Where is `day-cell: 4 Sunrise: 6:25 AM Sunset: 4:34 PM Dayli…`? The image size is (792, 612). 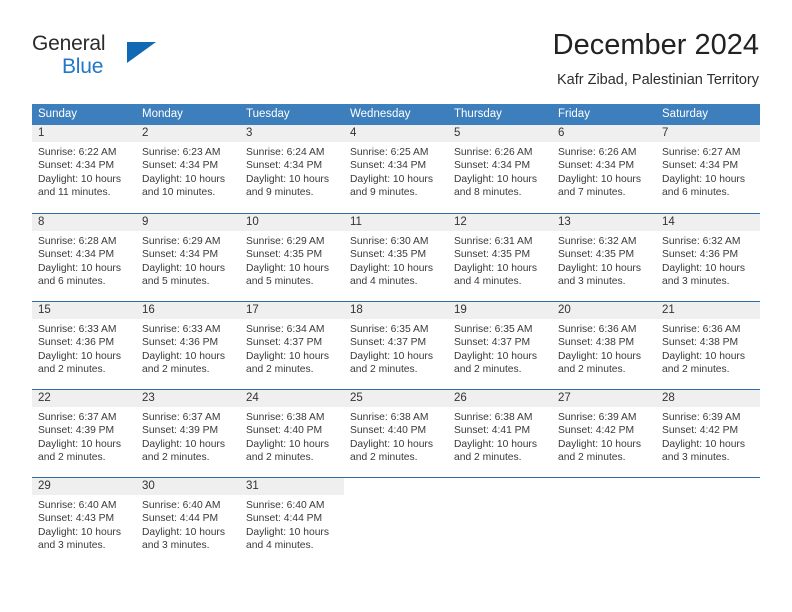
day-cell: 4 Sunrise: 6:25 AM Sunset: 4:34 PM Dayli… is located at coordinates (396, 169).